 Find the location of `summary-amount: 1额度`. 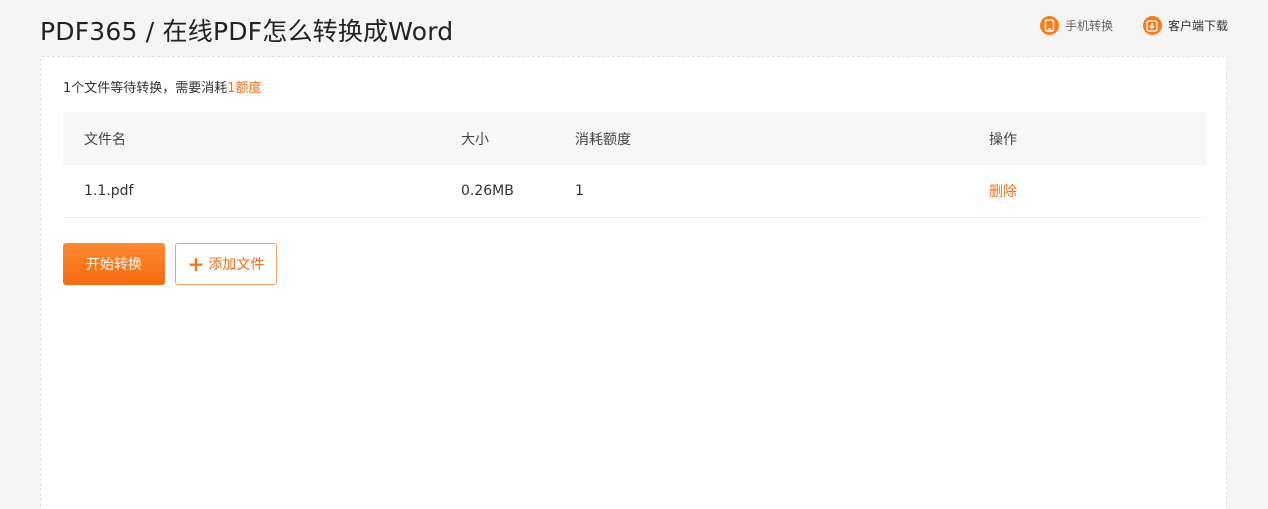

summary-amount: 1额度 is located at coordinates (244, 88).